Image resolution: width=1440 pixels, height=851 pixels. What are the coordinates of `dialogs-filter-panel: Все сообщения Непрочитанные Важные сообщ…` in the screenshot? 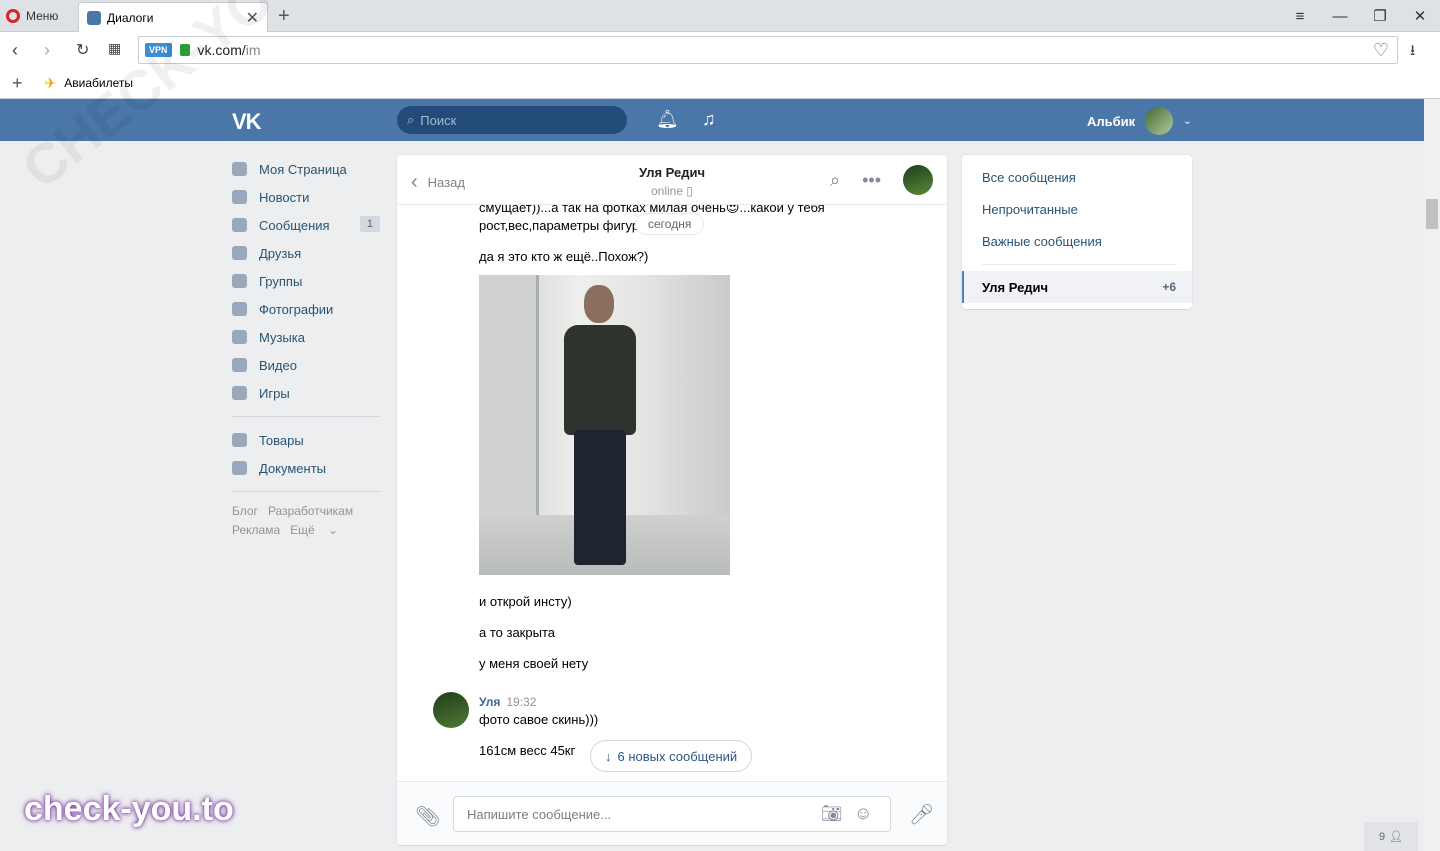 It's located at (1077, 232).